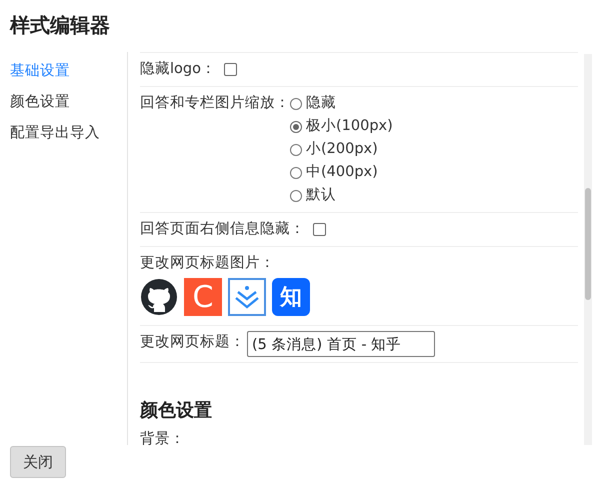 Image resolution: width=600 pixels, height=484 pixels. What do you see at coordinates (178, 69) in the screenshot?
I see `setting-label: 隐藏logo：` at bounding box center [178, 69].